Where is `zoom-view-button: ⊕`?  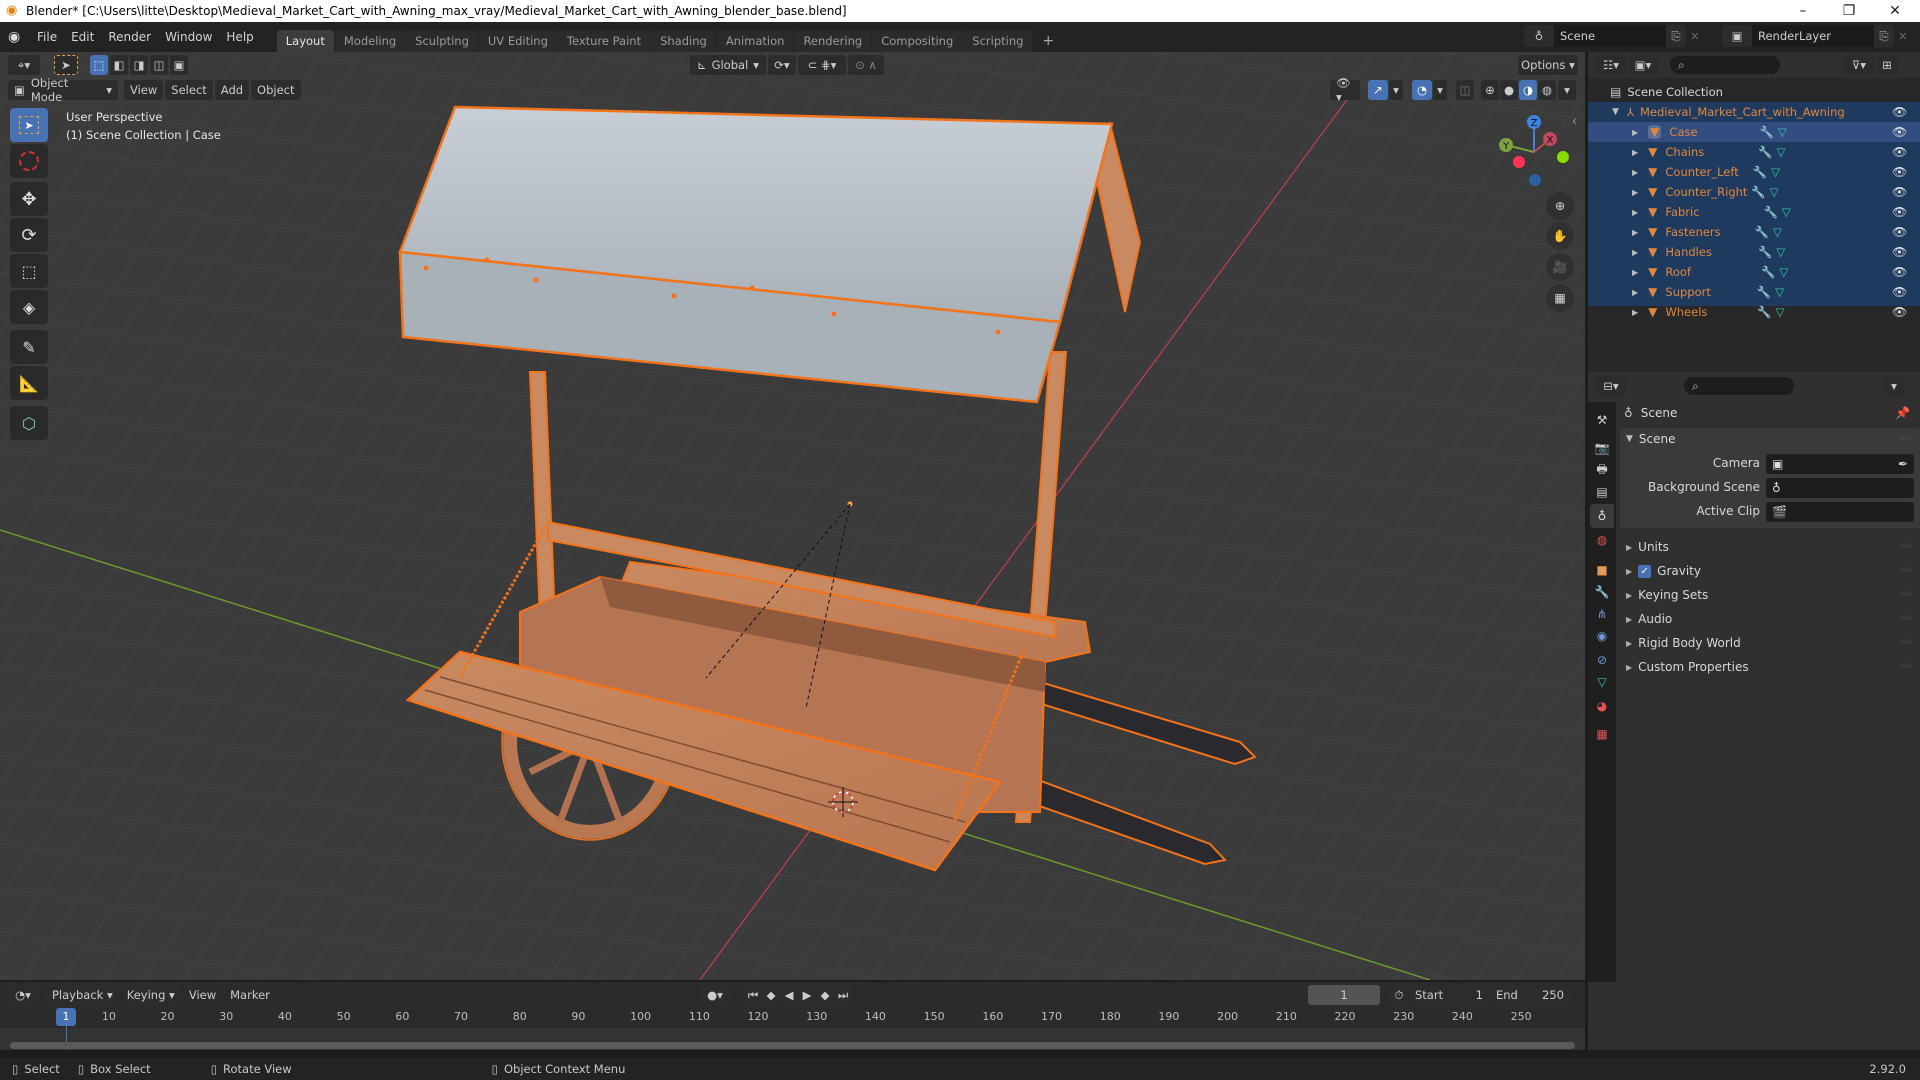
zoom-view-button: ⊕ is located at coordinates (1560, 206).